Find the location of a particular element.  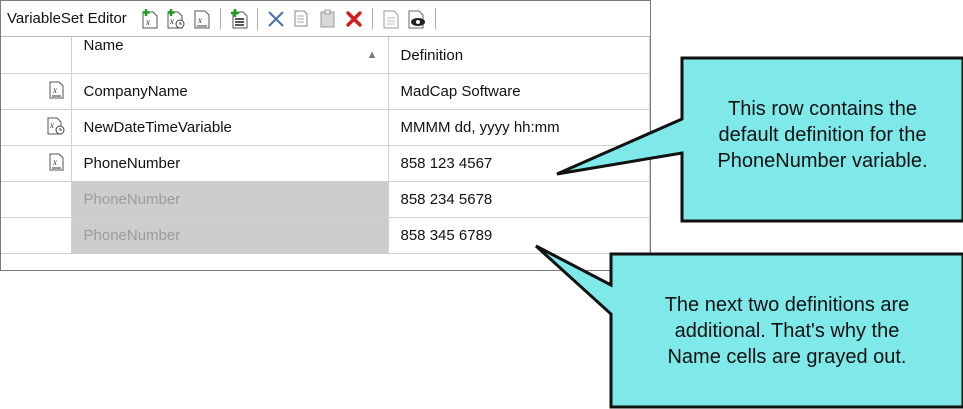

callout-top-line: This row contains the is located at coordinates (822, 109).